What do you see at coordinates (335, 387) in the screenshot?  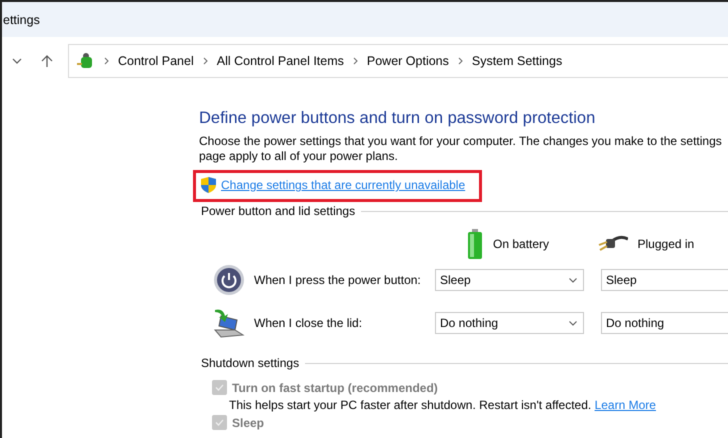 I see `checkbox-label: Turn on fast startup (recommended)` at bounding box center [335, 387].